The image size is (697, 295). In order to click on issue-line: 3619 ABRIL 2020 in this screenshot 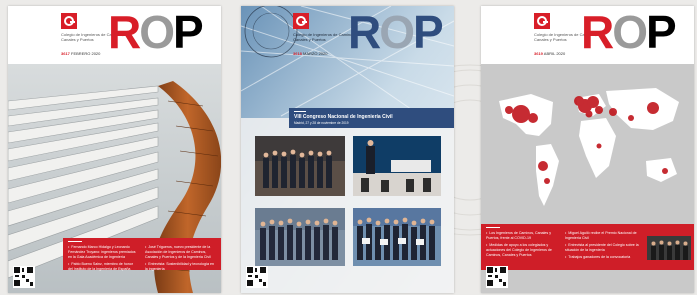, I will do `click(550, 53)`.